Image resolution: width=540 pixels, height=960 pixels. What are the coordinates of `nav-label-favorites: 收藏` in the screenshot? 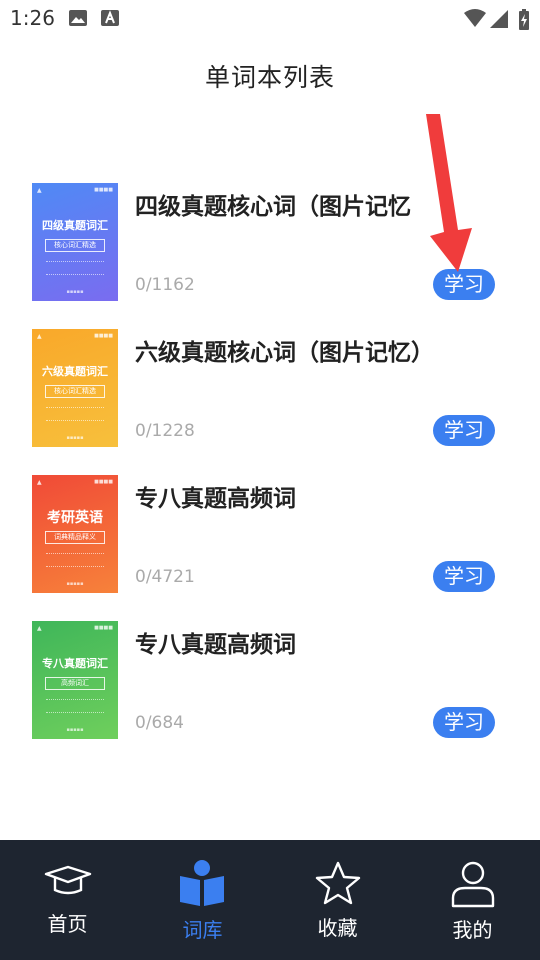 It's located at (337, 928).